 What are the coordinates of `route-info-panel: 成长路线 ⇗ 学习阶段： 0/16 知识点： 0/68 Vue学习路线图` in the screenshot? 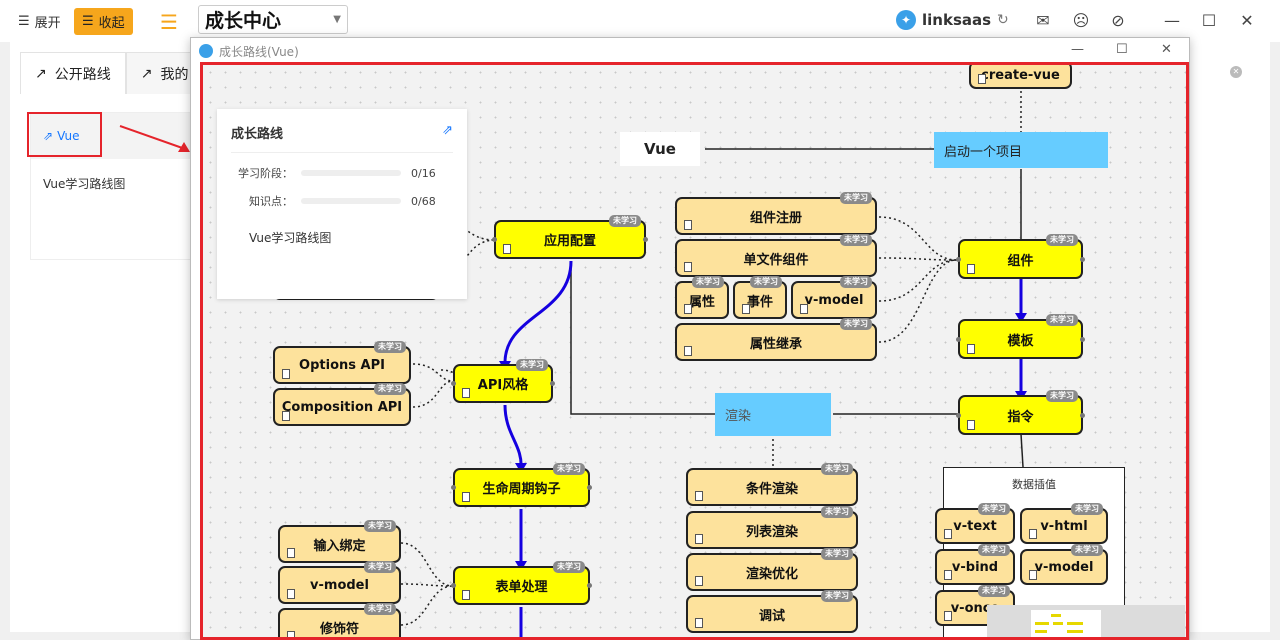 It's located at (342, 204).